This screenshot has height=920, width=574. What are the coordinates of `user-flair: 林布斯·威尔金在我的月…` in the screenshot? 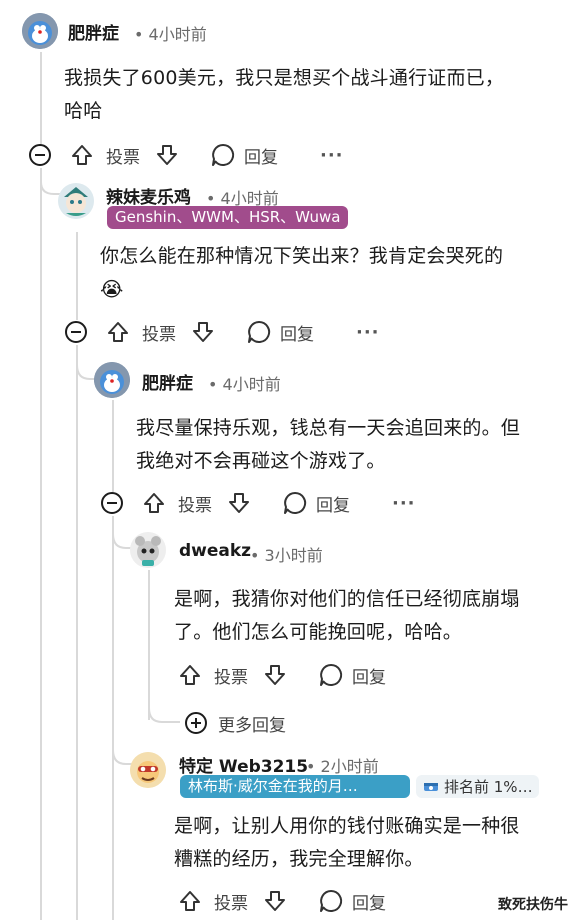 It's located at (295, 786).